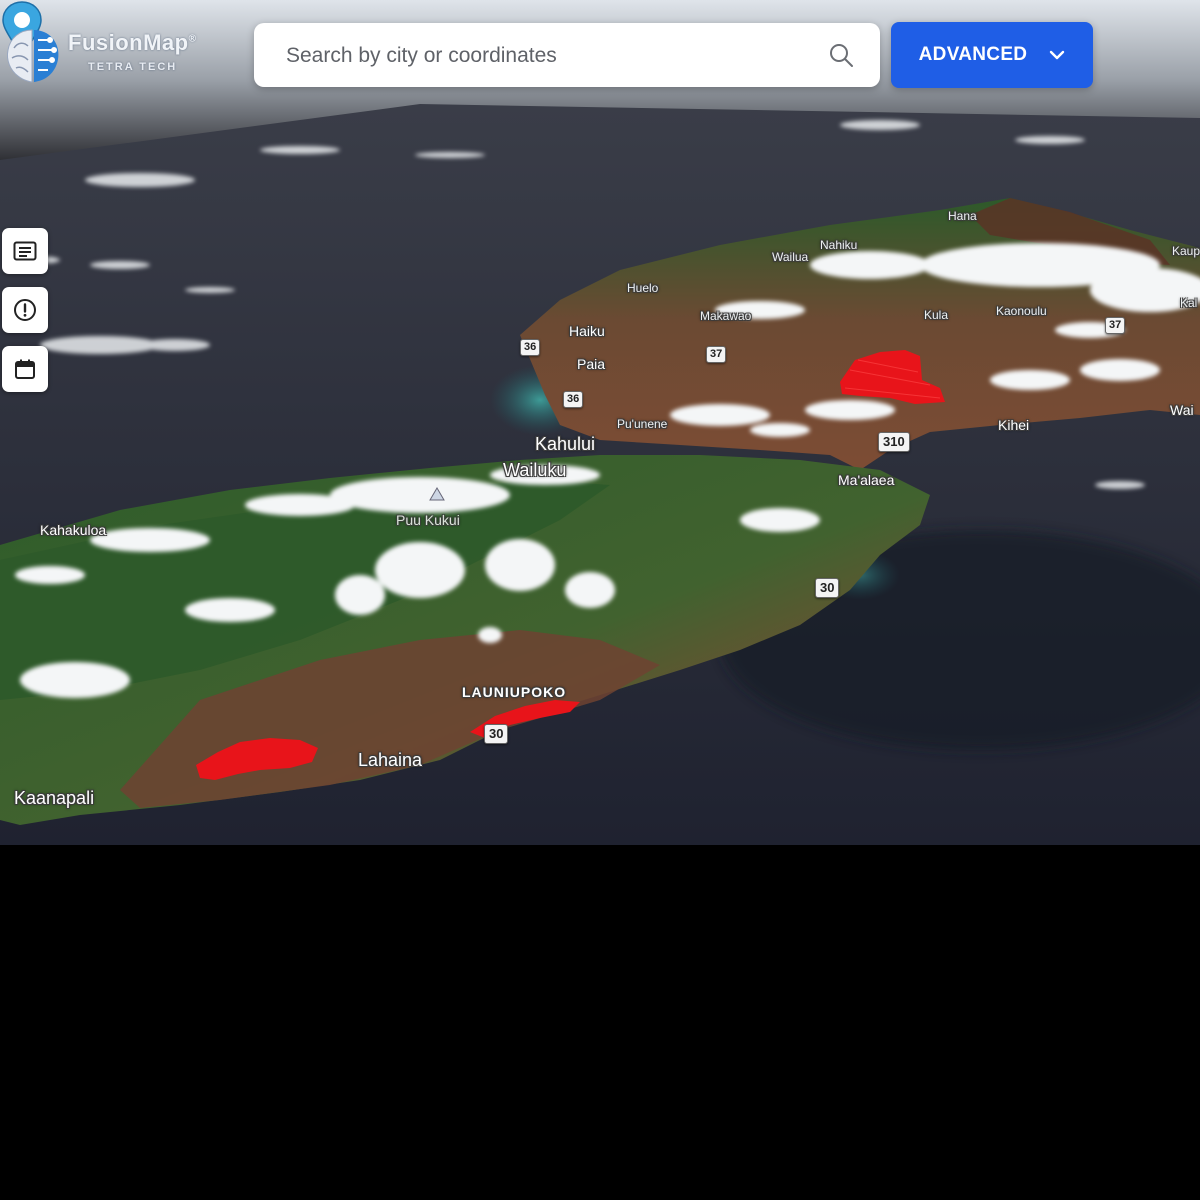 This screenshot has width=1200, height=1200. Describe the element at coordinates (1189, 303) in the screenshot. I see `place-label-kahikinui: Kal` at that location.